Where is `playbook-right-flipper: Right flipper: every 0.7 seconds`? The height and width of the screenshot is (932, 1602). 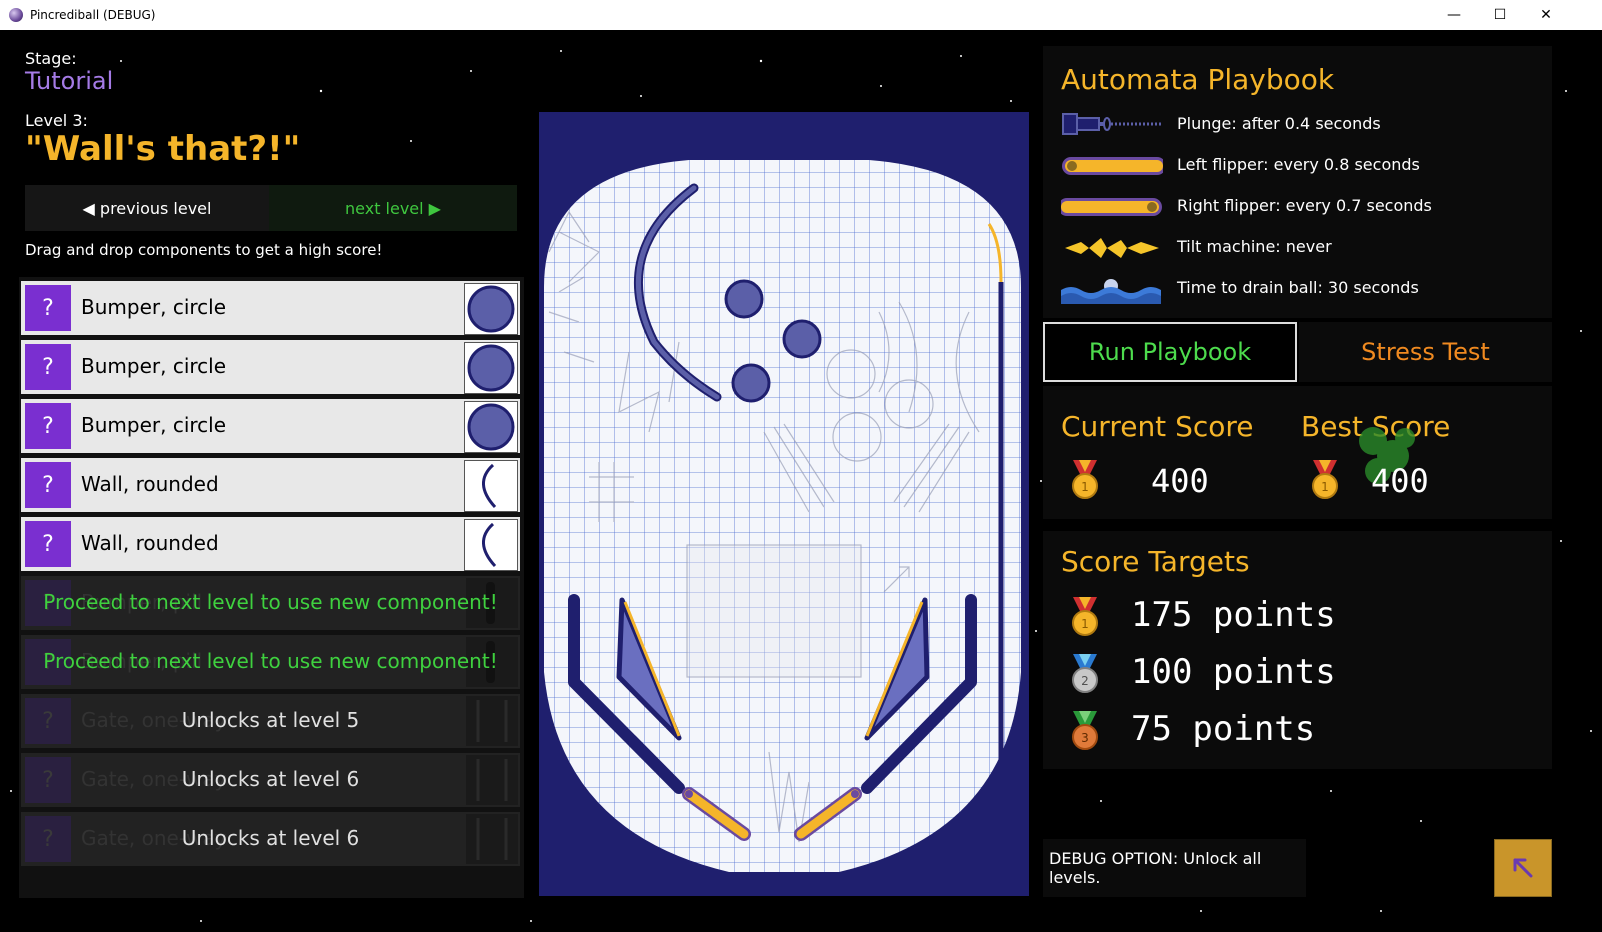 playbook-right-flipper: Right flipper: every 0.7 seconds is located at coordinates (1304, 205).